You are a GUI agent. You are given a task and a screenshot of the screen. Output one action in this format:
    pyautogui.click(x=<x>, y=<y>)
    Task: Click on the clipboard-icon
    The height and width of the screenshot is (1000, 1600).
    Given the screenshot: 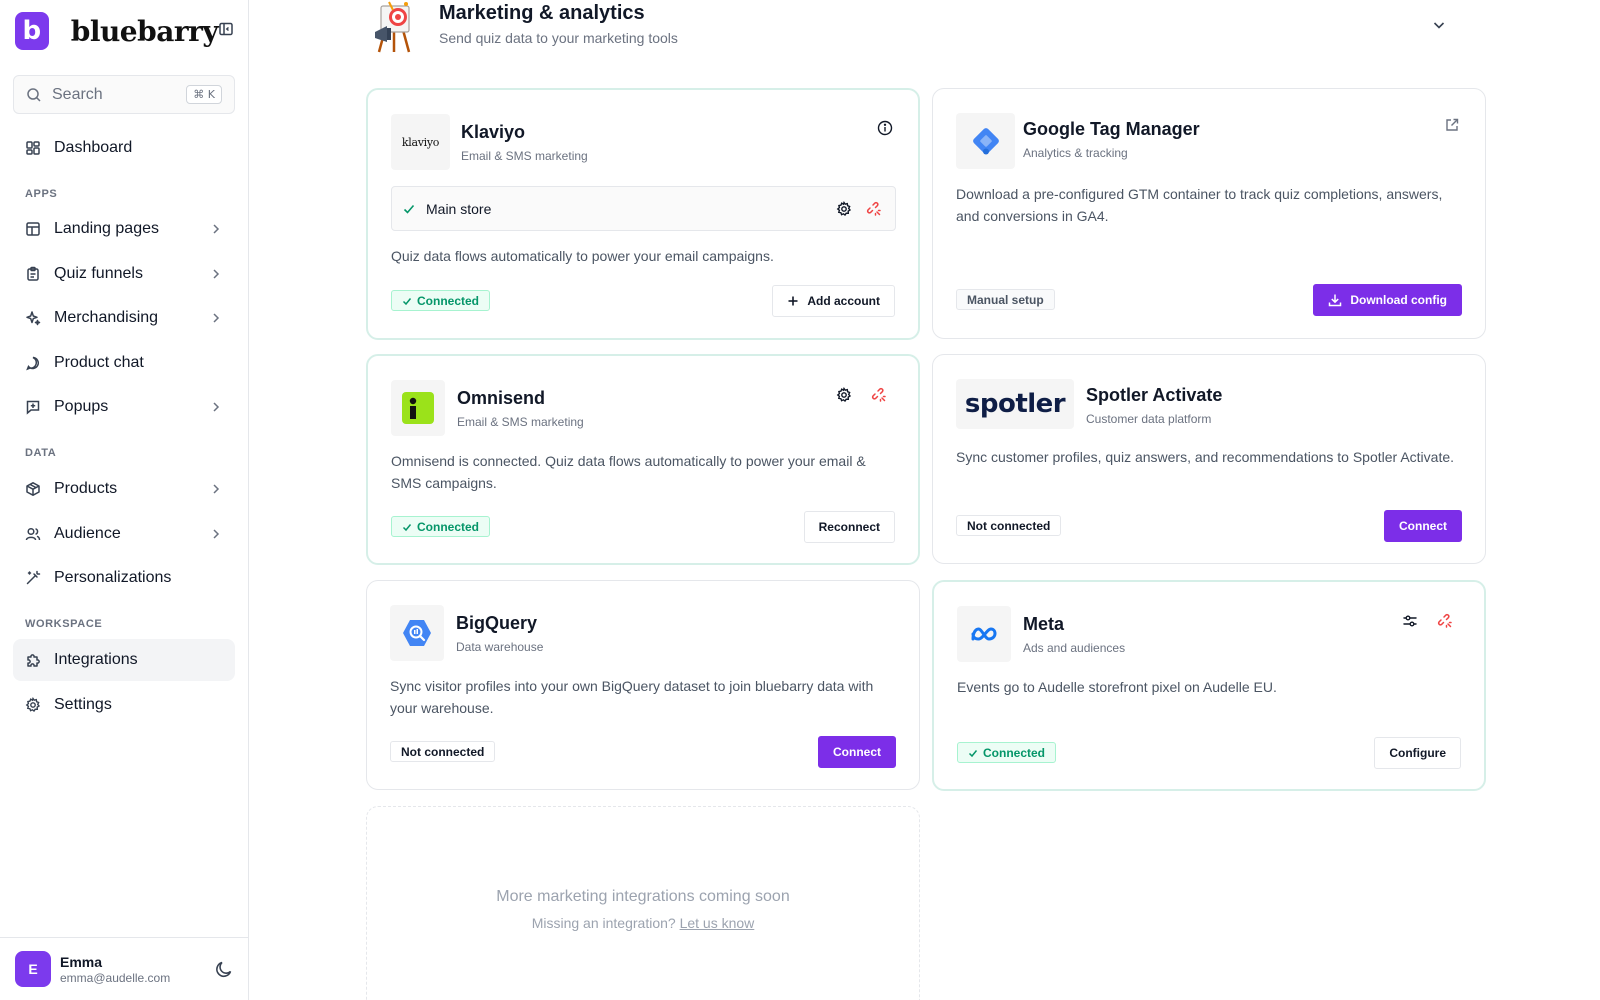 What is the action you would take?
    pyautogui.click(x=33, y=274)
    